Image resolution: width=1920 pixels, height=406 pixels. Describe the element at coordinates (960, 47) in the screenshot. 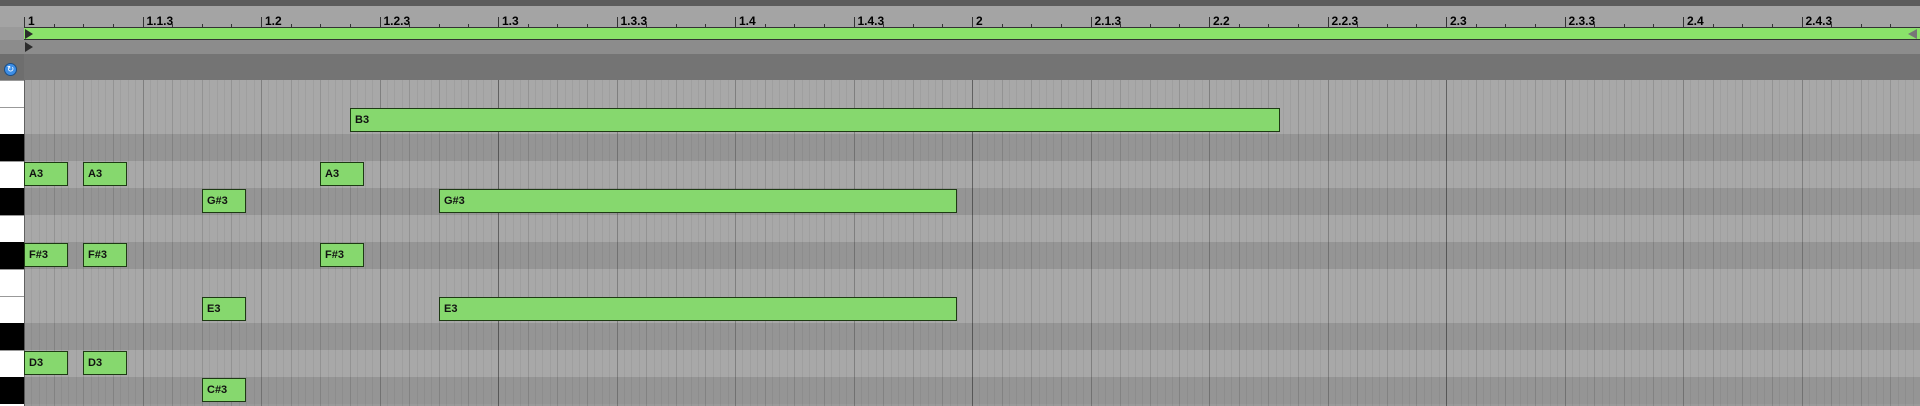

I see `marker-lane` at that location.